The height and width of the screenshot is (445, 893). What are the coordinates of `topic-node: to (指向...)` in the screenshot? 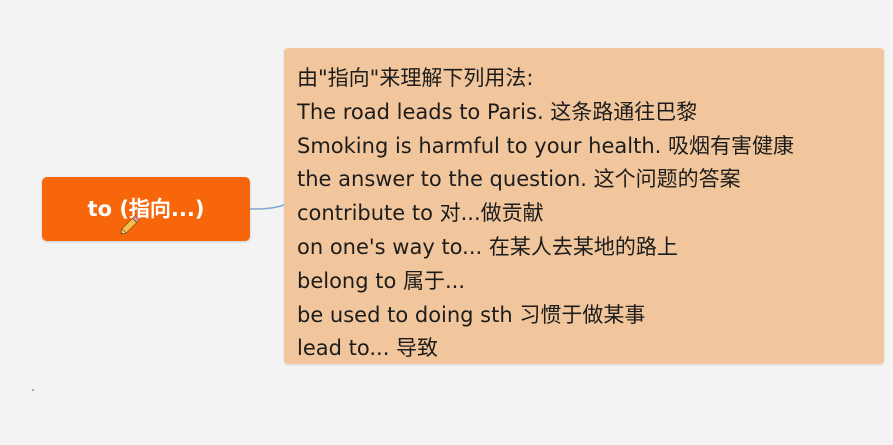 It's located at (146, 209).